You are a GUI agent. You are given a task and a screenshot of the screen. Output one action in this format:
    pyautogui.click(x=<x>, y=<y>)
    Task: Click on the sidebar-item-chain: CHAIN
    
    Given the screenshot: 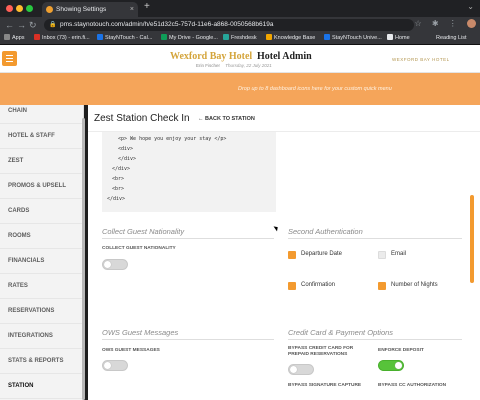 What is the action you would take?
    pyautogui.click(x=41, y=114)
    